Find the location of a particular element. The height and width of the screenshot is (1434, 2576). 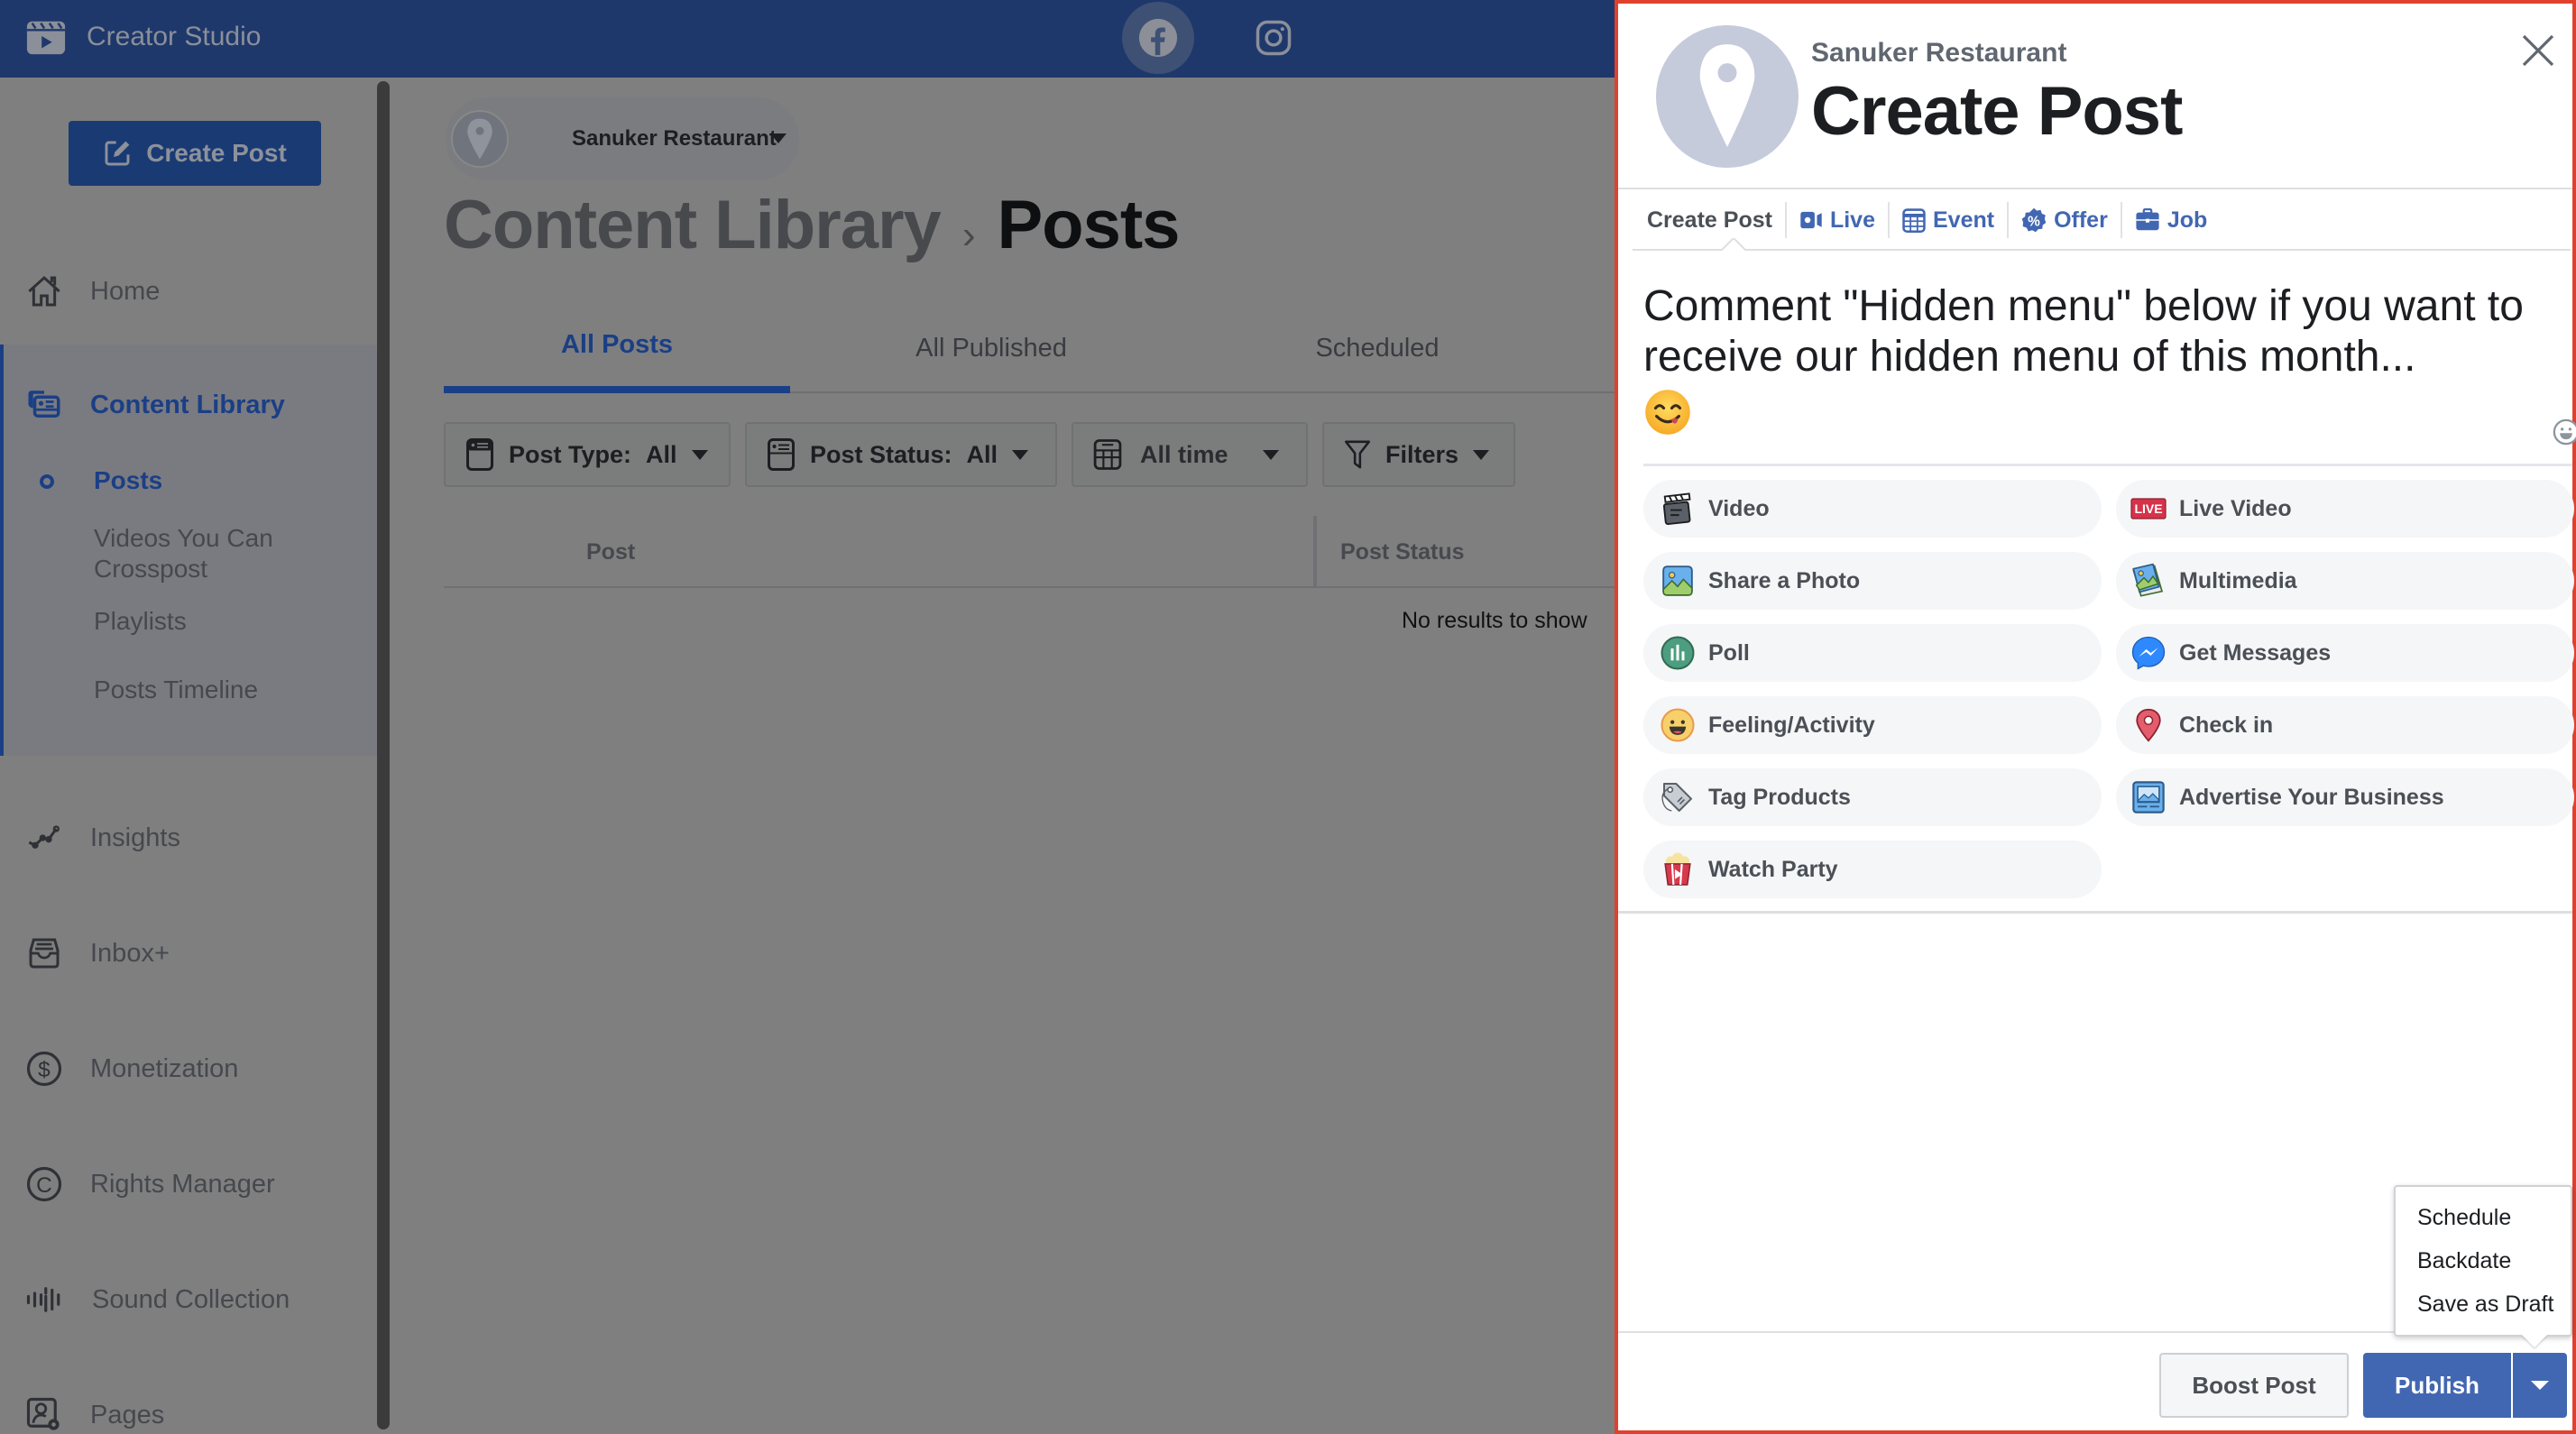

inbox-icon is located at coordinates (44, 953).